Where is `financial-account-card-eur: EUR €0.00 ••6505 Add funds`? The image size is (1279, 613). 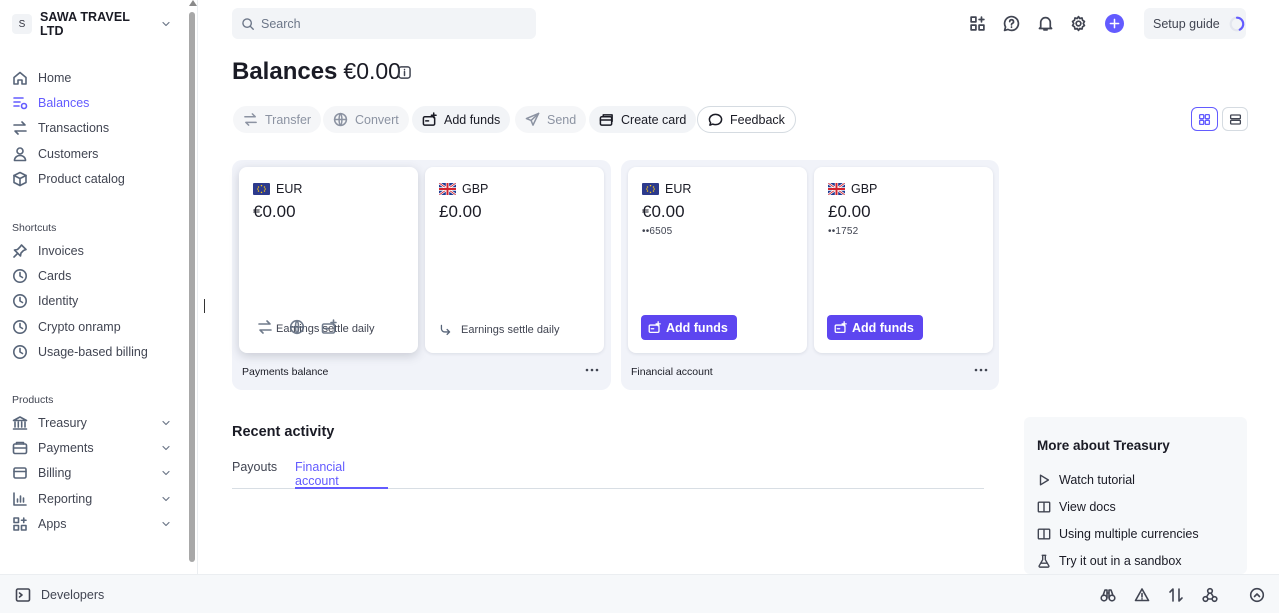
financial-account-card-eur: EUR €0.00 ••6505 Add funds is located at coordinates (717, 260).